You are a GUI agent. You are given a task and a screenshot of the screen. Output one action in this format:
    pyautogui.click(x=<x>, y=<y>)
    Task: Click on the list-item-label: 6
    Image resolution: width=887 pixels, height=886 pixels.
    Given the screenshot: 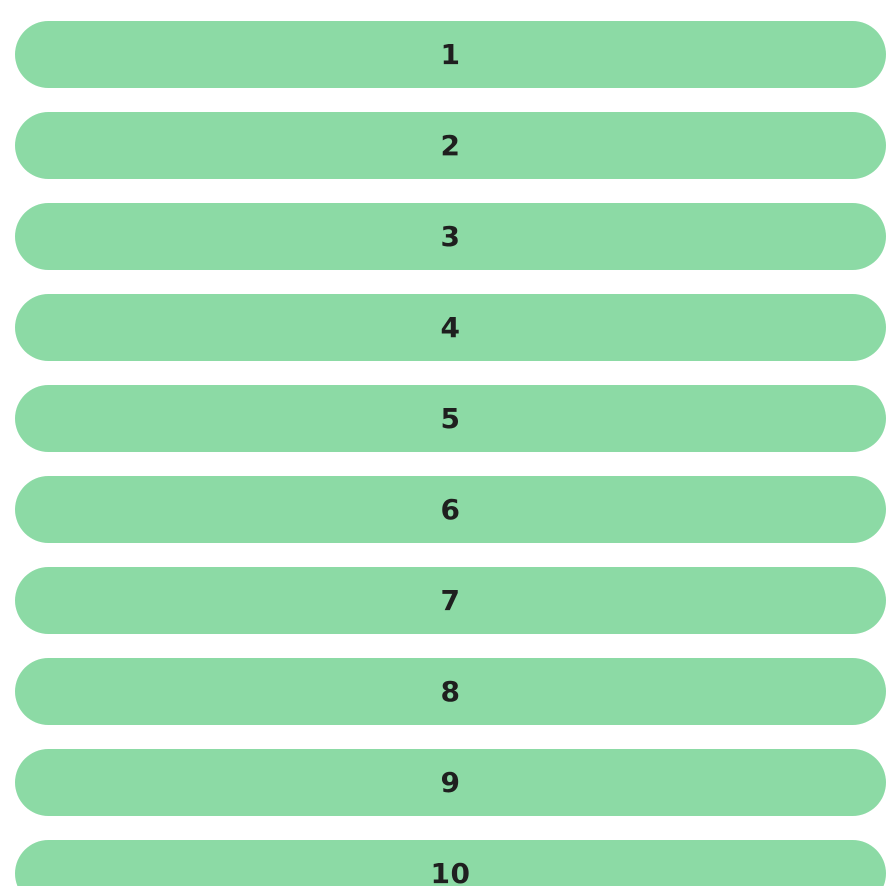 What is the action you would take?
    pyautogui.click(x=450, y=509)
    